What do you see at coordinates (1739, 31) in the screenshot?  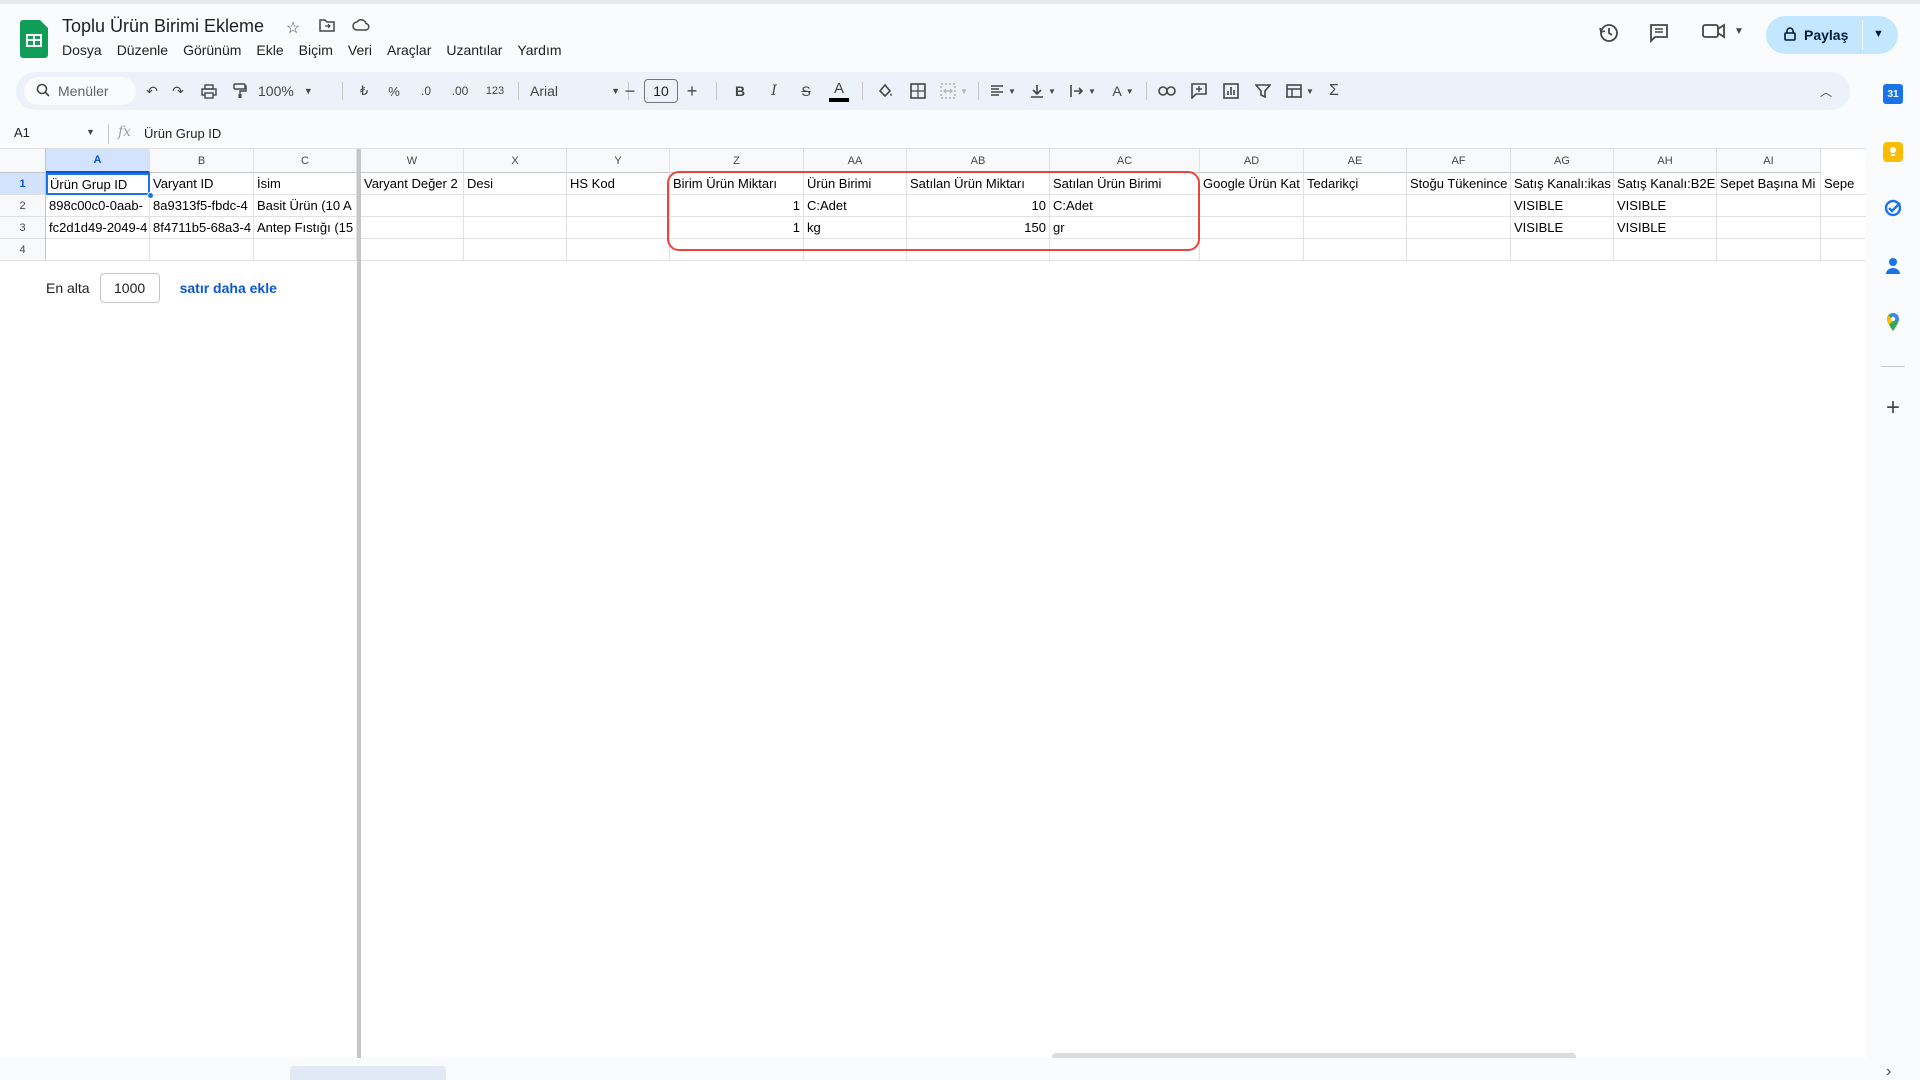 I see `meet-caret-icon: ▼` at bounding box center [1739, 31].